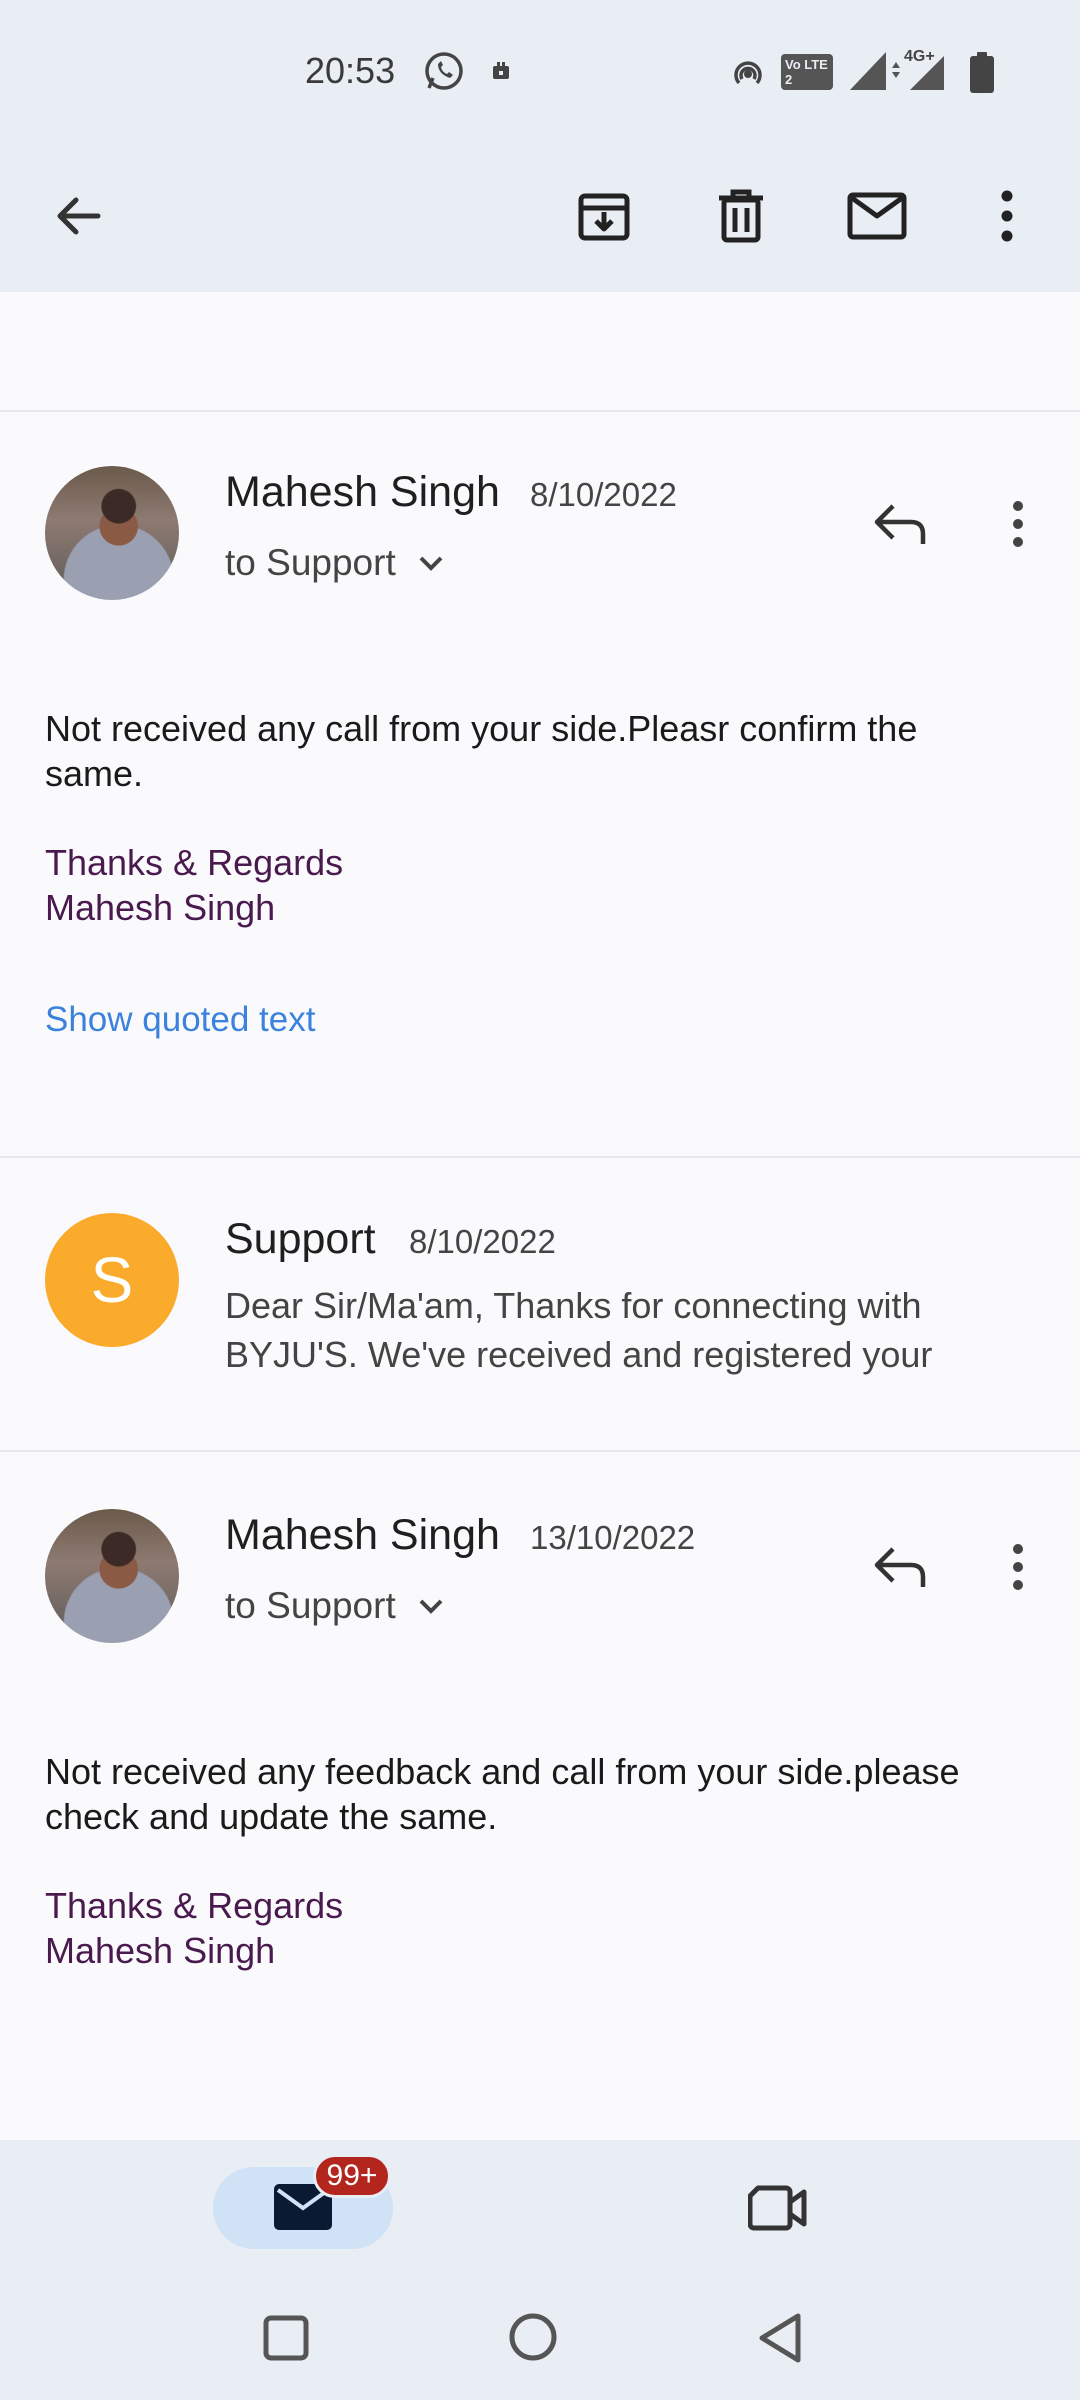 Image resolution: width=1080 pixels, height=2400 pixels. I want to click on volte-icon: Vo LTE 2, so click(807, 72).